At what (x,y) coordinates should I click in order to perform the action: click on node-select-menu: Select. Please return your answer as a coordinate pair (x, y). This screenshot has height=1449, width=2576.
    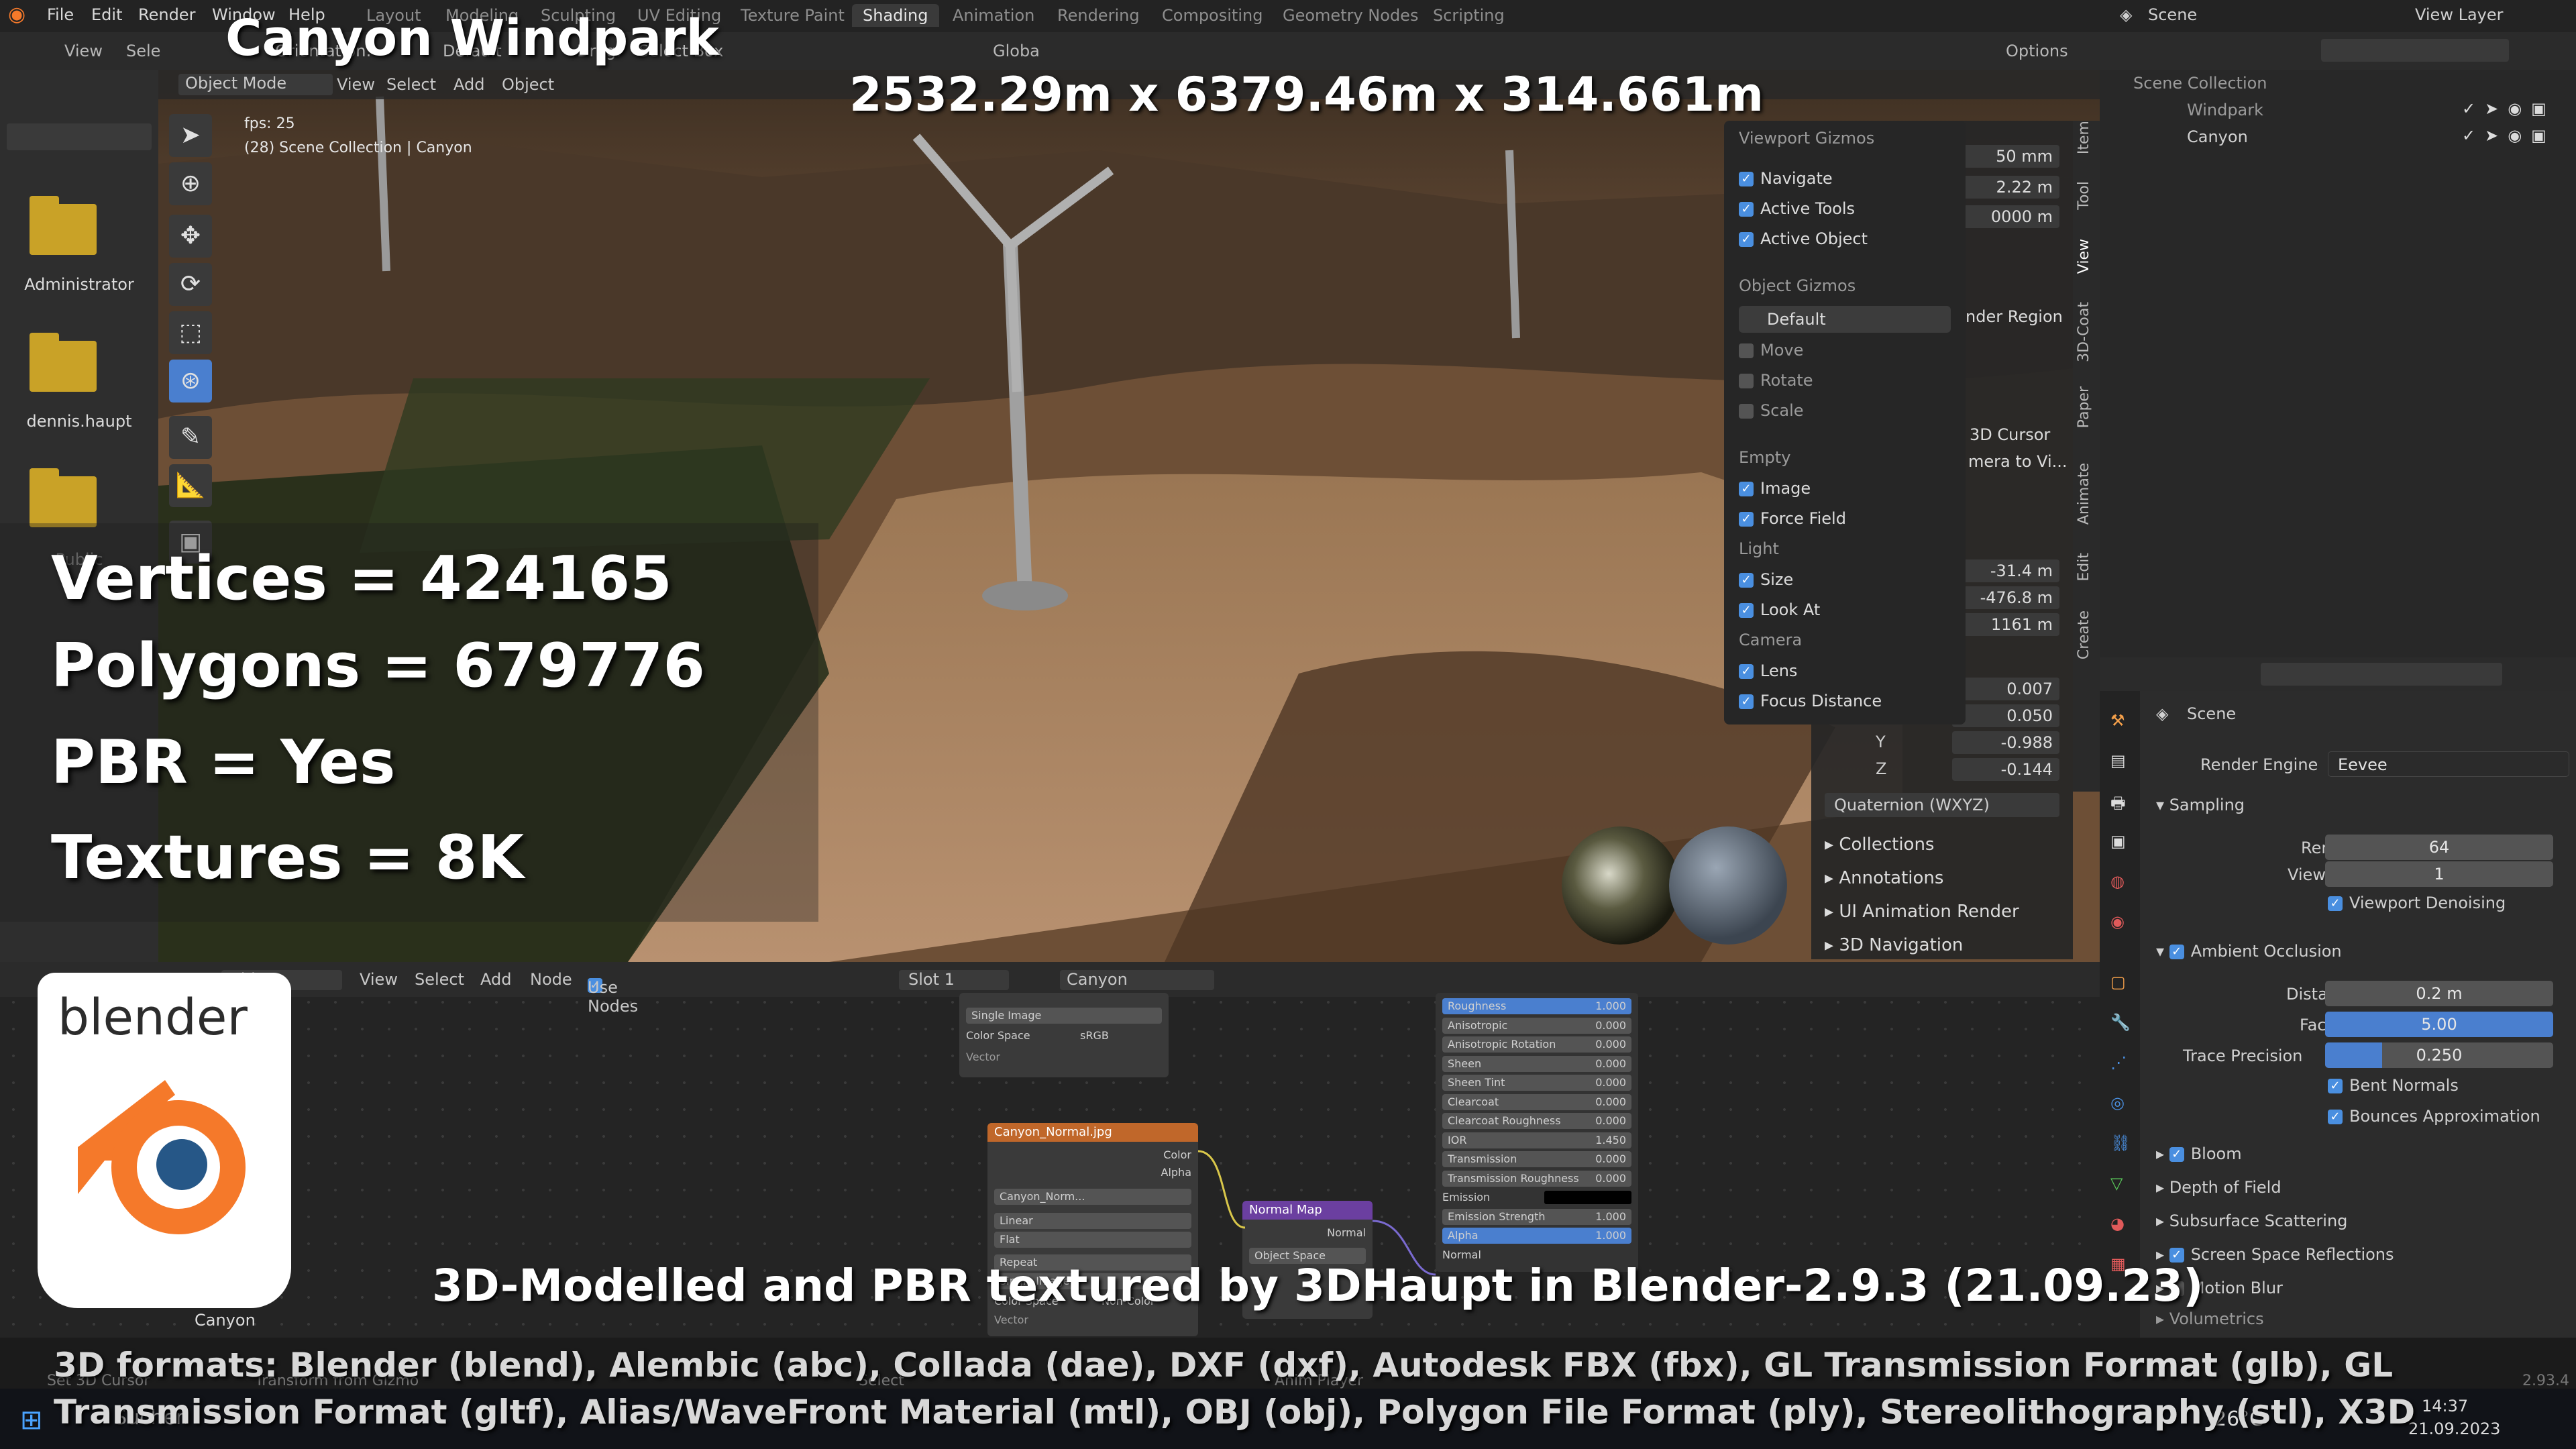
    Looking at the image, I should click on (439, 979).